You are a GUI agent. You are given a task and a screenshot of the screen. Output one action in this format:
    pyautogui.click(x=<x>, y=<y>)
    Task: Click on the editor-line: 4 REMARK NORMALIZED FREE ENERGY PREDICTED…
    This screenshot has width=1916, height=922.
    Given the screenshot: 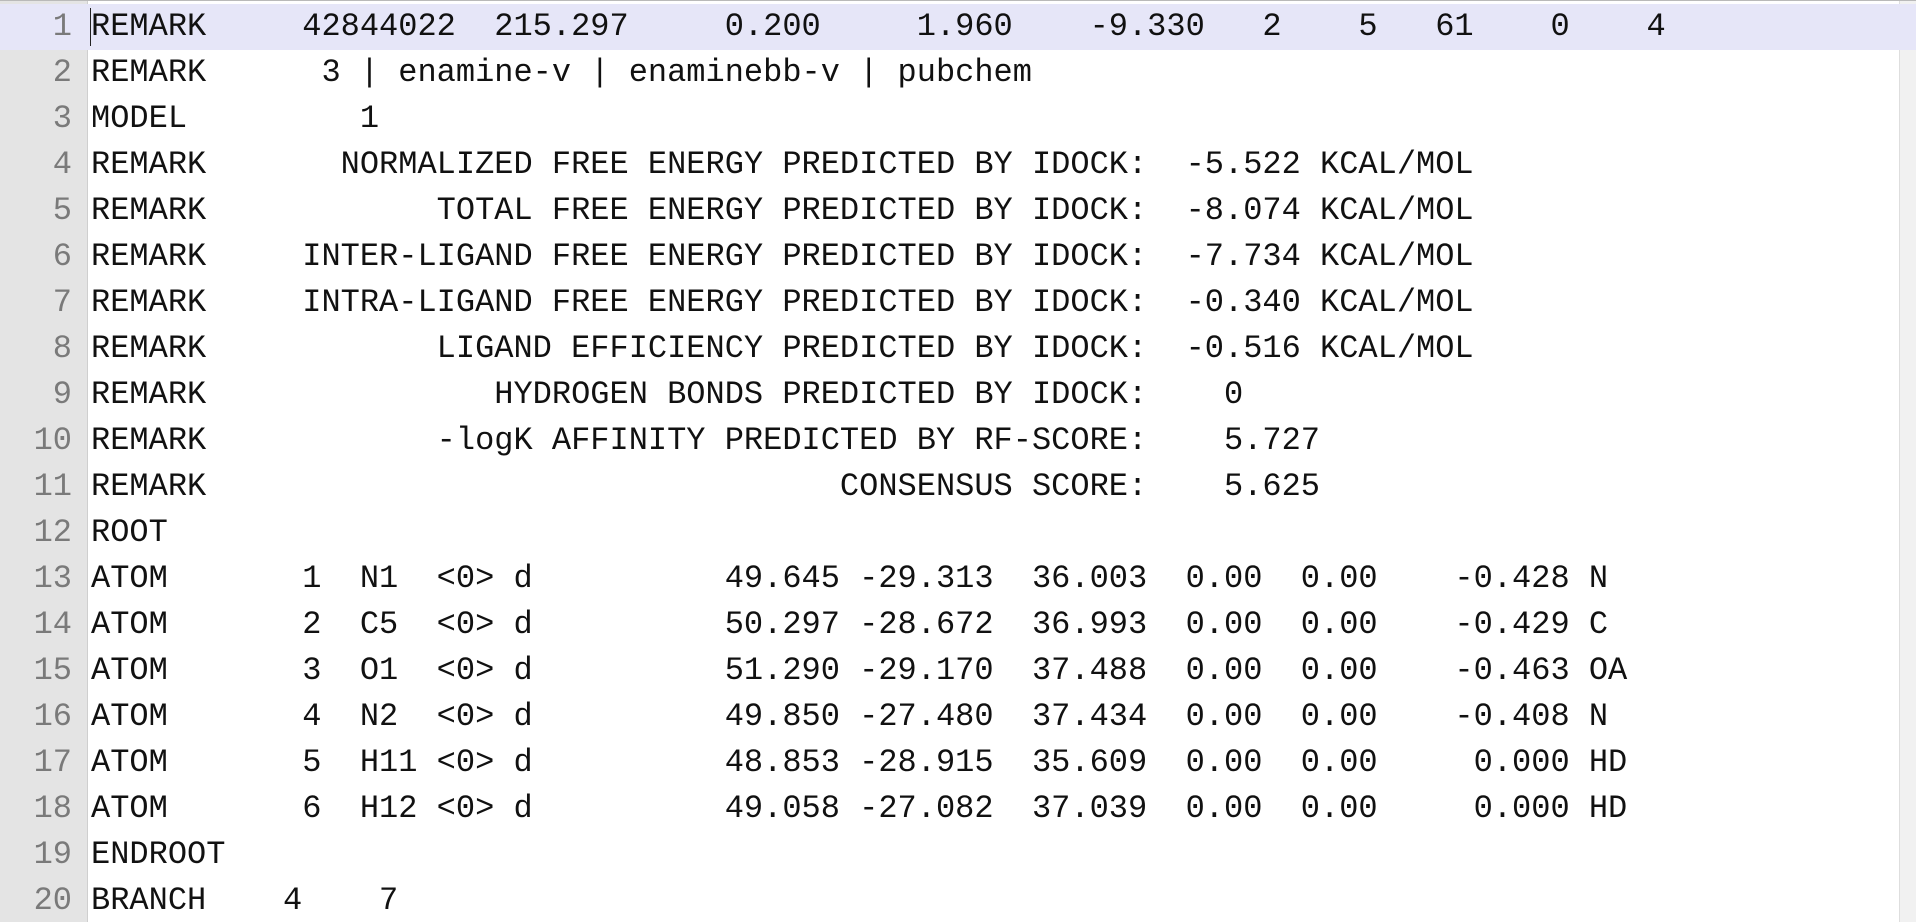 What is the action you would take?
    pyautogui.click(x=958, y=165)
    